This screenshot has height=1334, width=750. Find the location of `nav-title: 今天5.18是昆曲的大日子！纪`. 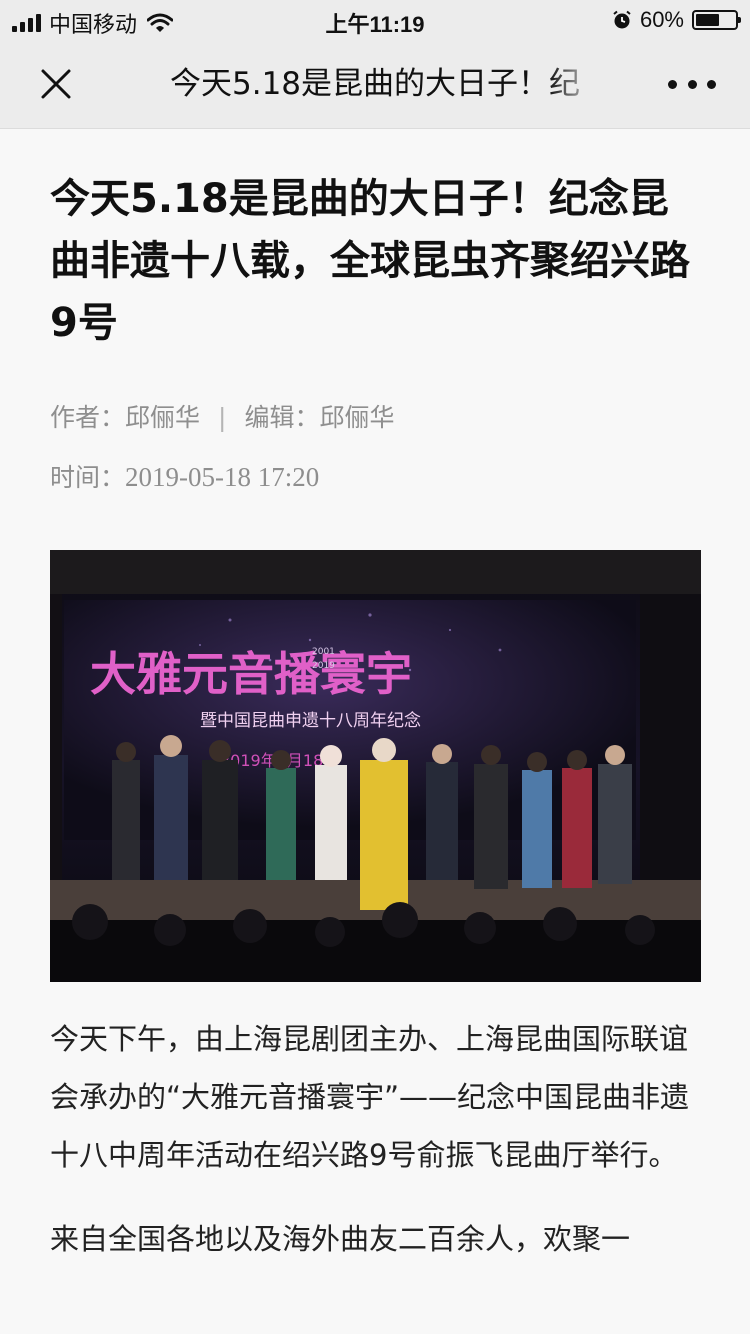

nav-title: 今天5.18是昆曲的大日子！纪 is located at coordinates (375, 84).